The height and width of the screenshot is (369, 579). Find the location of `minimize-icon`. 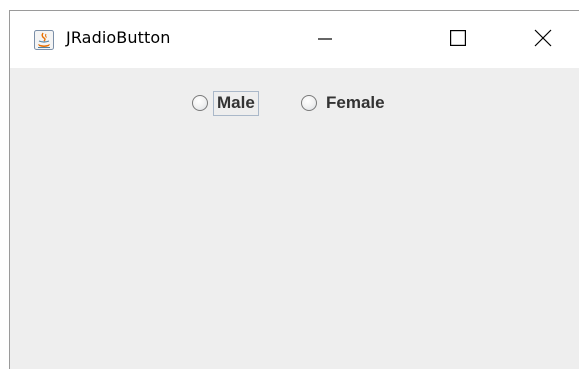

minimize-icon is located at coordinates (325, 39).